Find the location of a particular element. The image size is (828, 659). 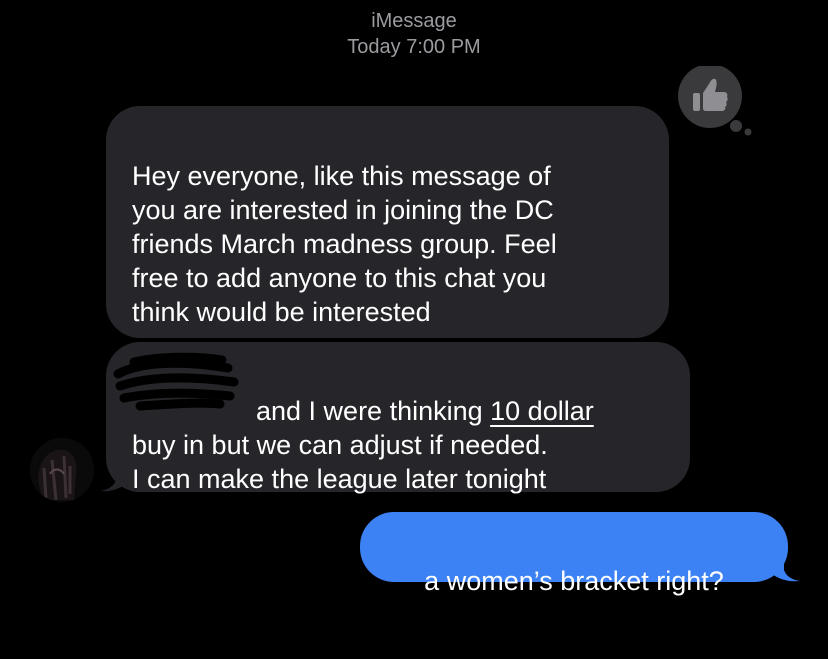

service-label: iMessage is located at coordinates (414, 21).